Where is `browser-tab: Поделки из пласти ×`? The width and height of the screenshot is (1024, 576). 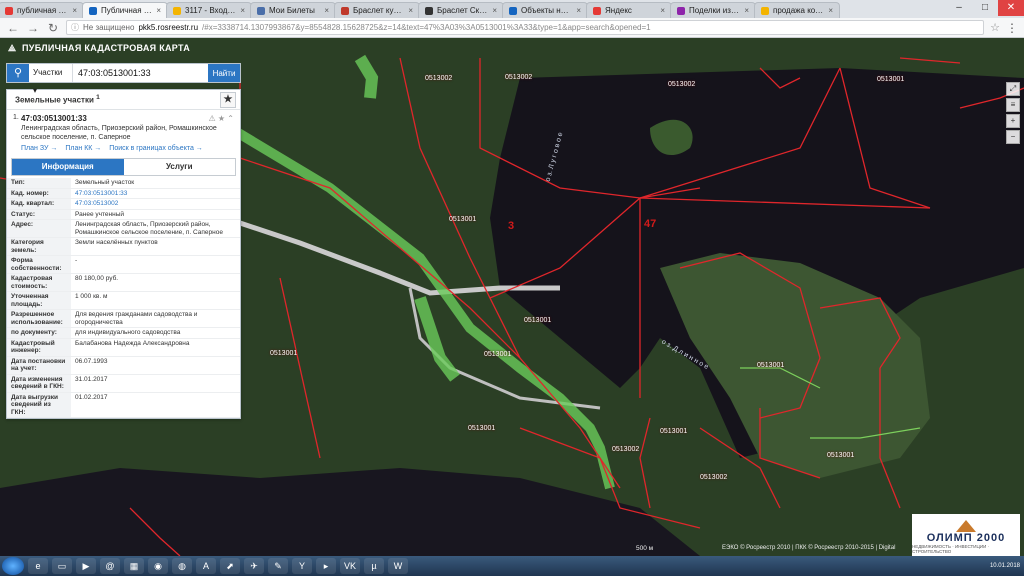
browser-tab: Поделки из пласти × is located at coordinates (713, 10).